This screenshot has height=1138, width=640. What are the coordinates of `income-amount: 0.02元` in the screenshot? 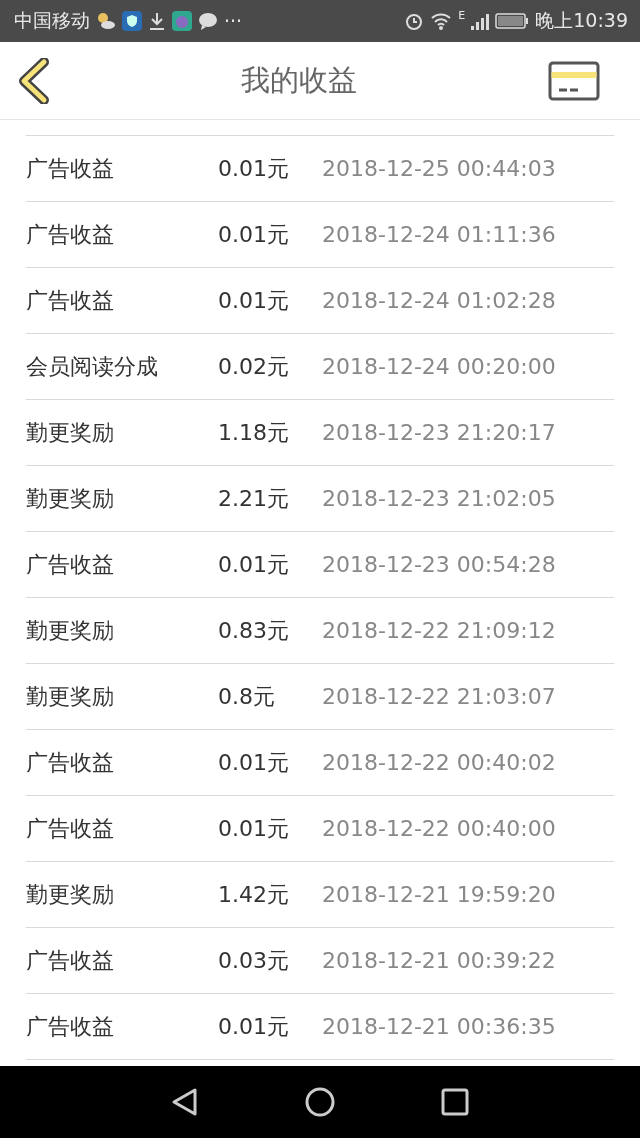 It's located at (254, 366).